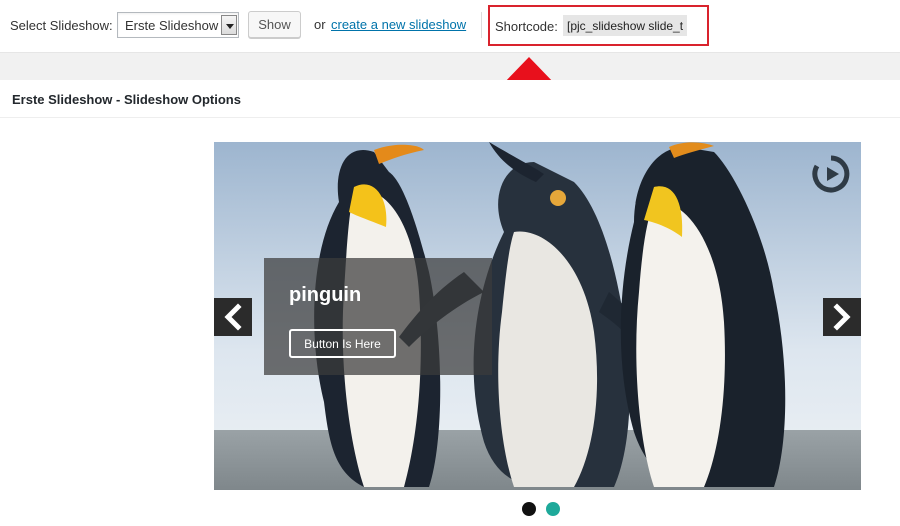 This screenshot has height=526, width=900. What do you see at coordinates (625, 25) in the screenshot?
I see `shortcode-value: [pjc_slideshow slide_t` at bounding box center [625, 25].